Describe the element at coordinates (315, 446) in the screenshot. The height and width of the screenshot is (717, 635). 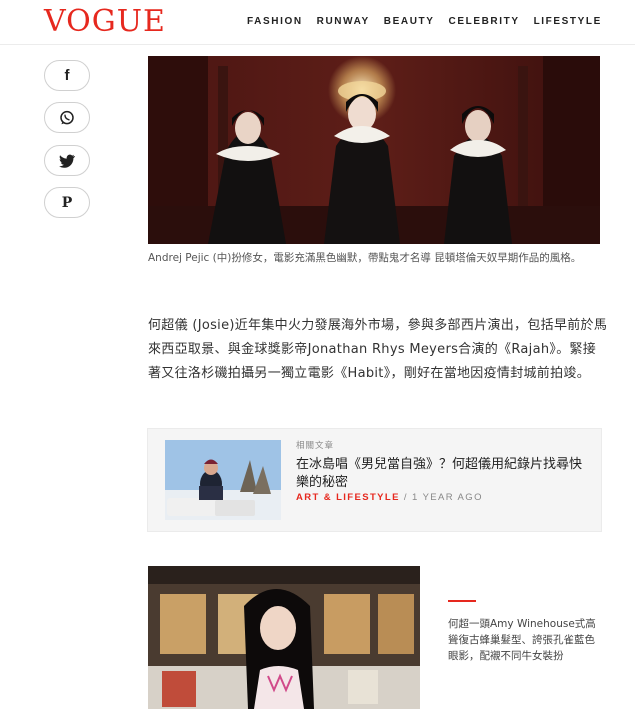
I see `related-label: 相關文章` at that location.